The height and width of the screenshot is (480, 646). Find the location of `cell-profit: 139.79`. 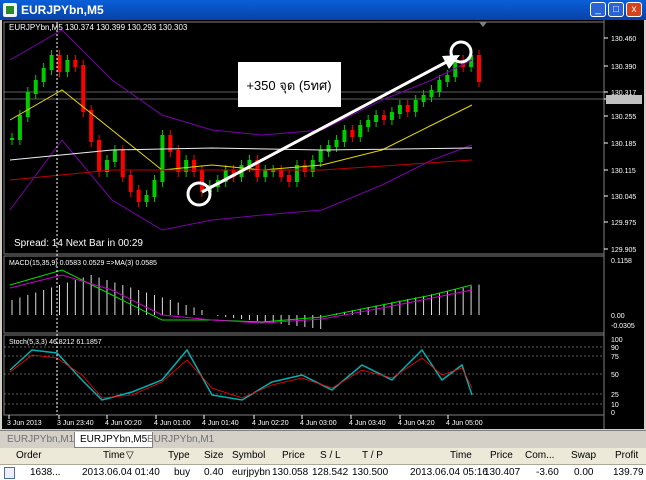

cell-profit: 139.79 is located at coordinates (628, 472).